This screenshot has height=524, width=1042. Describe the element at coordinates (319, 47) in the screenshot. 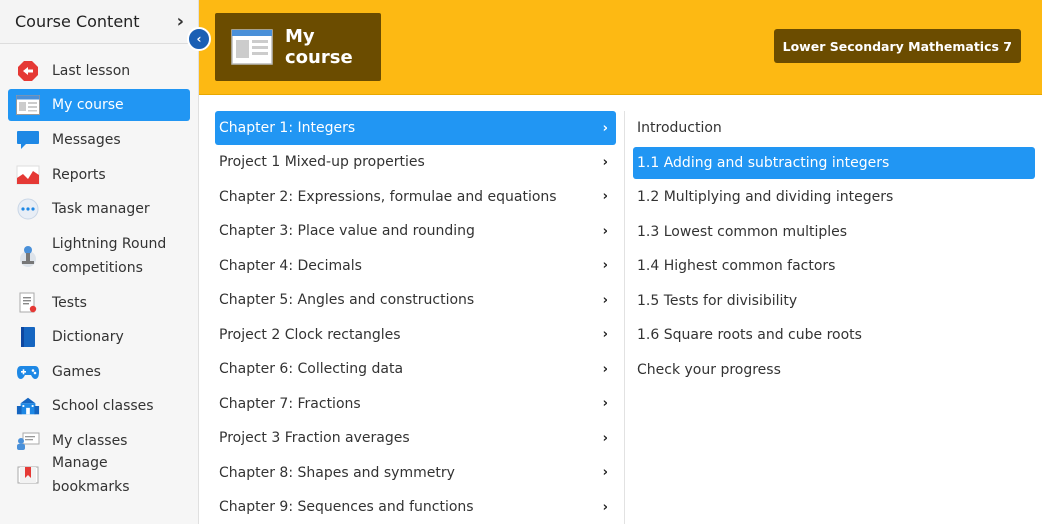

I see `page-title: My course` at that location.